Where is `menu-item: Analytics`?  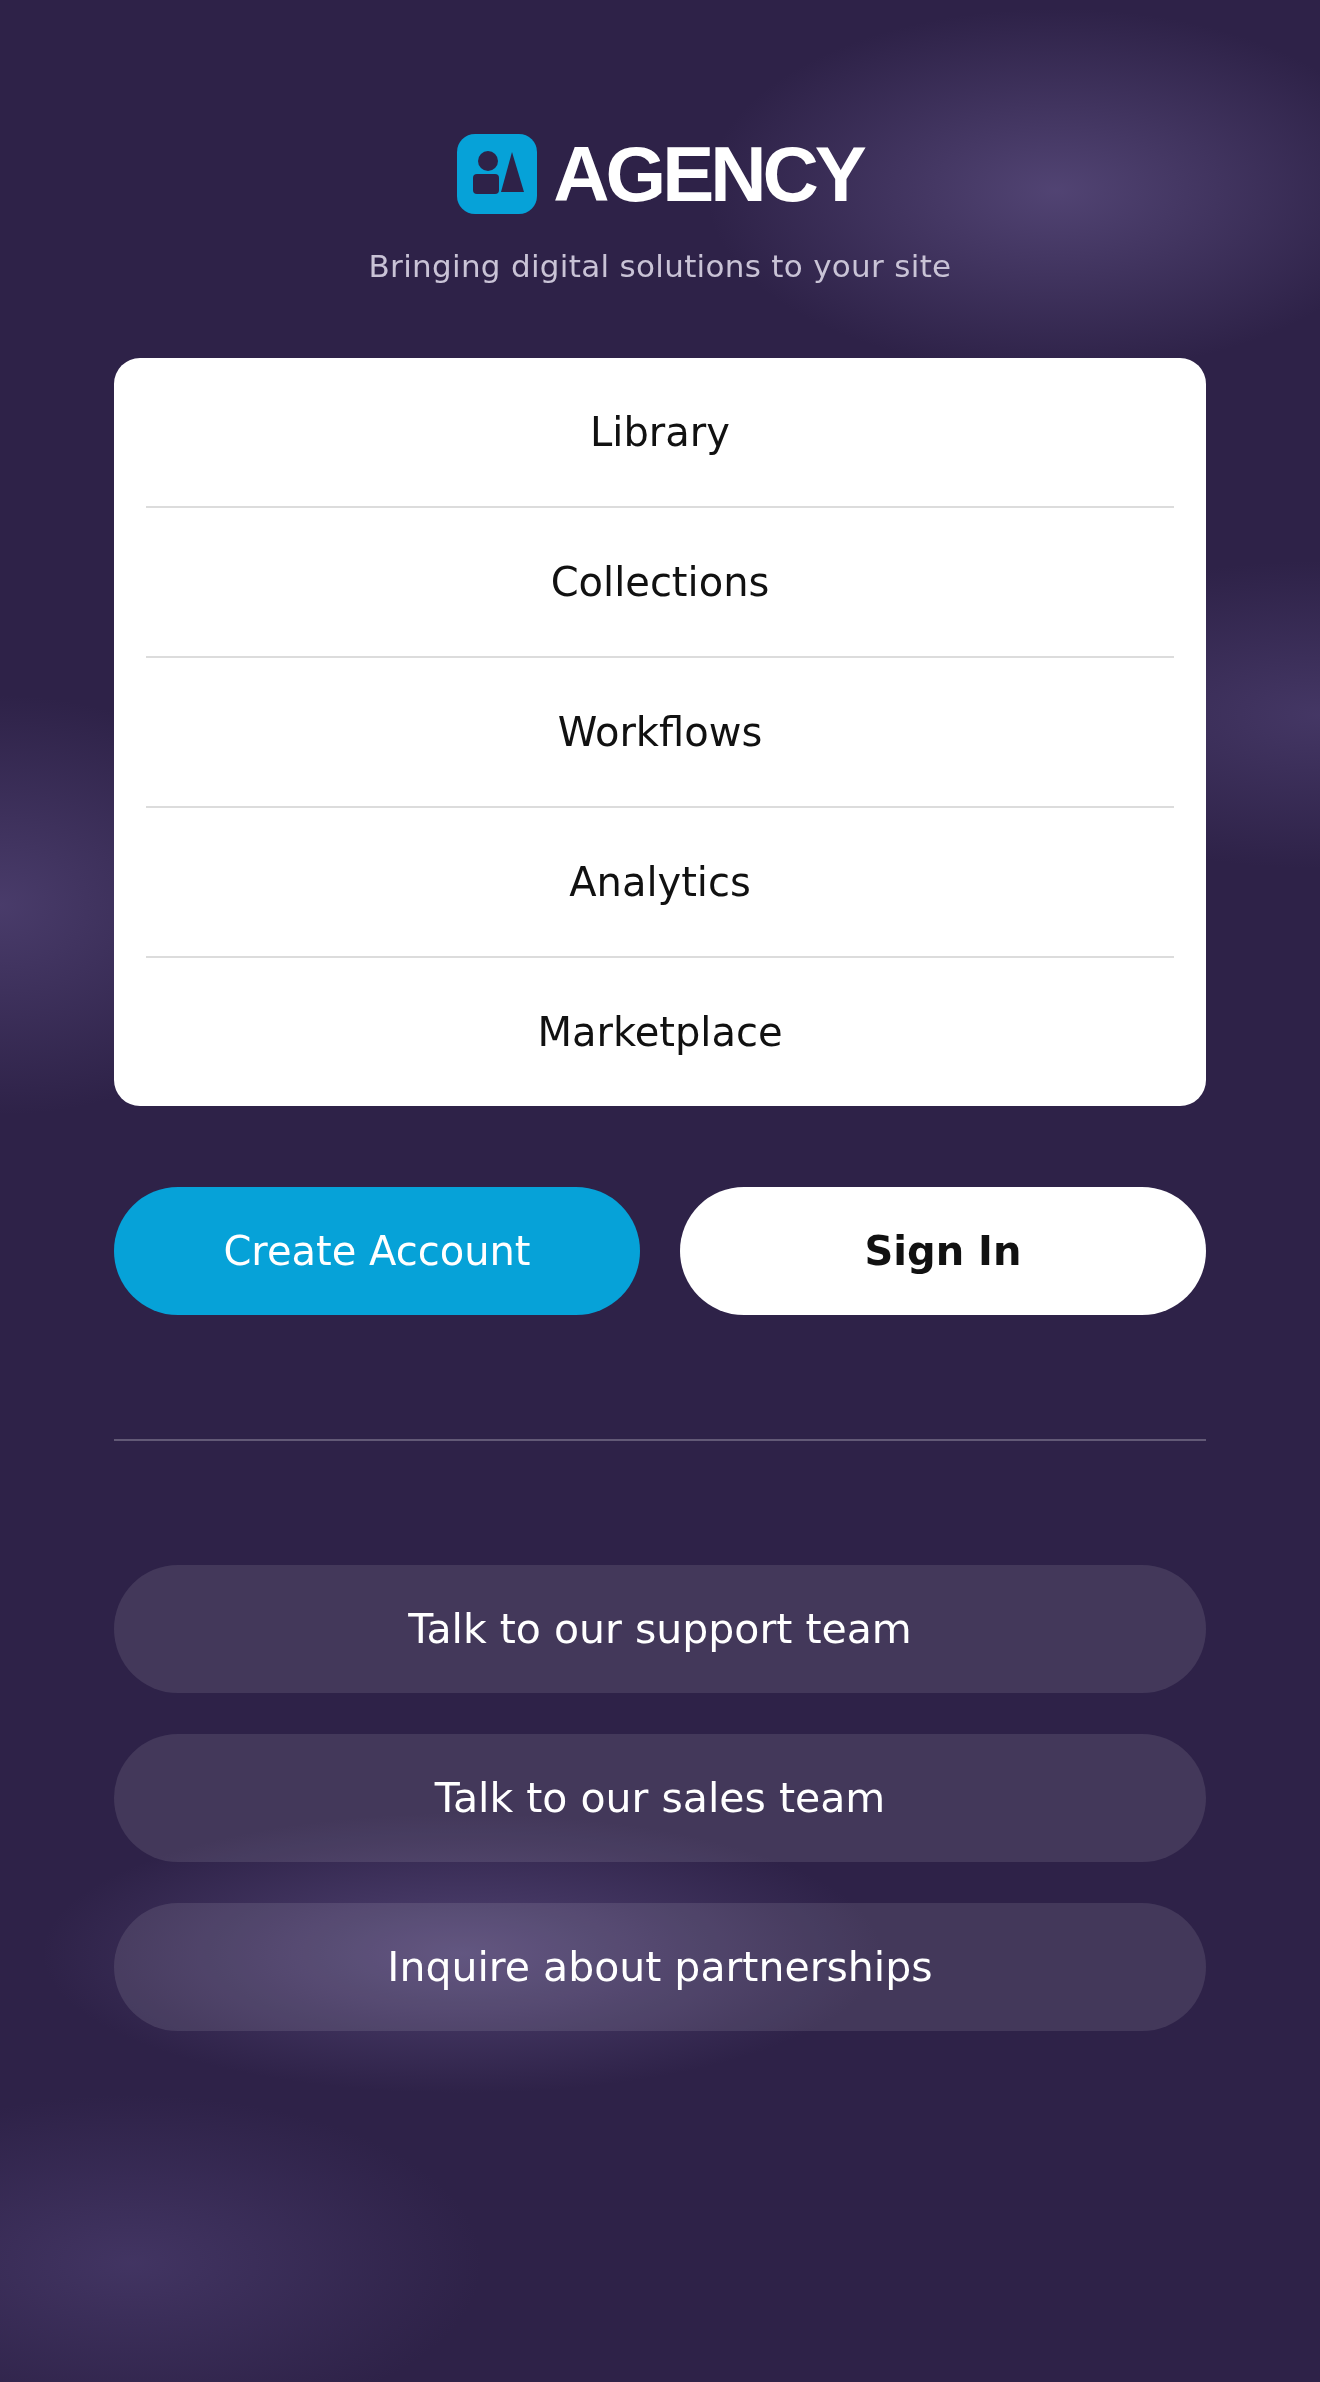
menu-item: Analytics is located at coordinates (660, 882).